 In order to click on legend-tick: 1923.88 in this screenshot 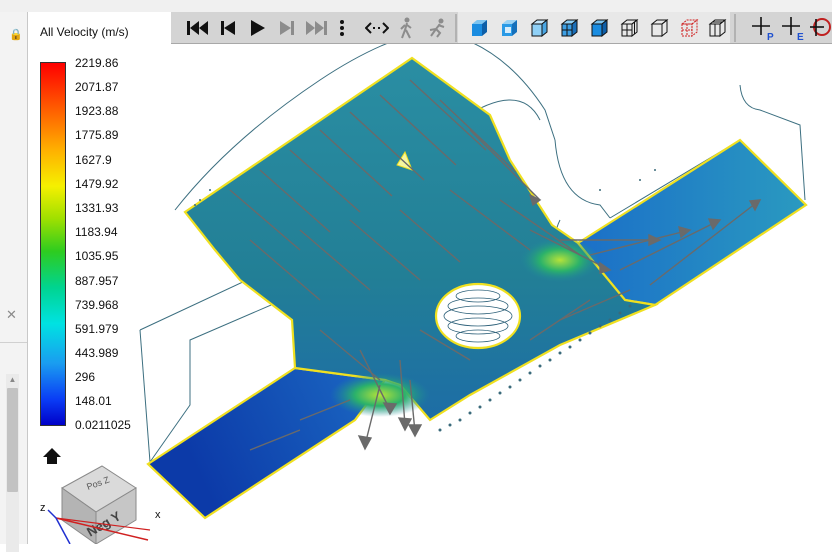, I will do `click(97, 111)`.